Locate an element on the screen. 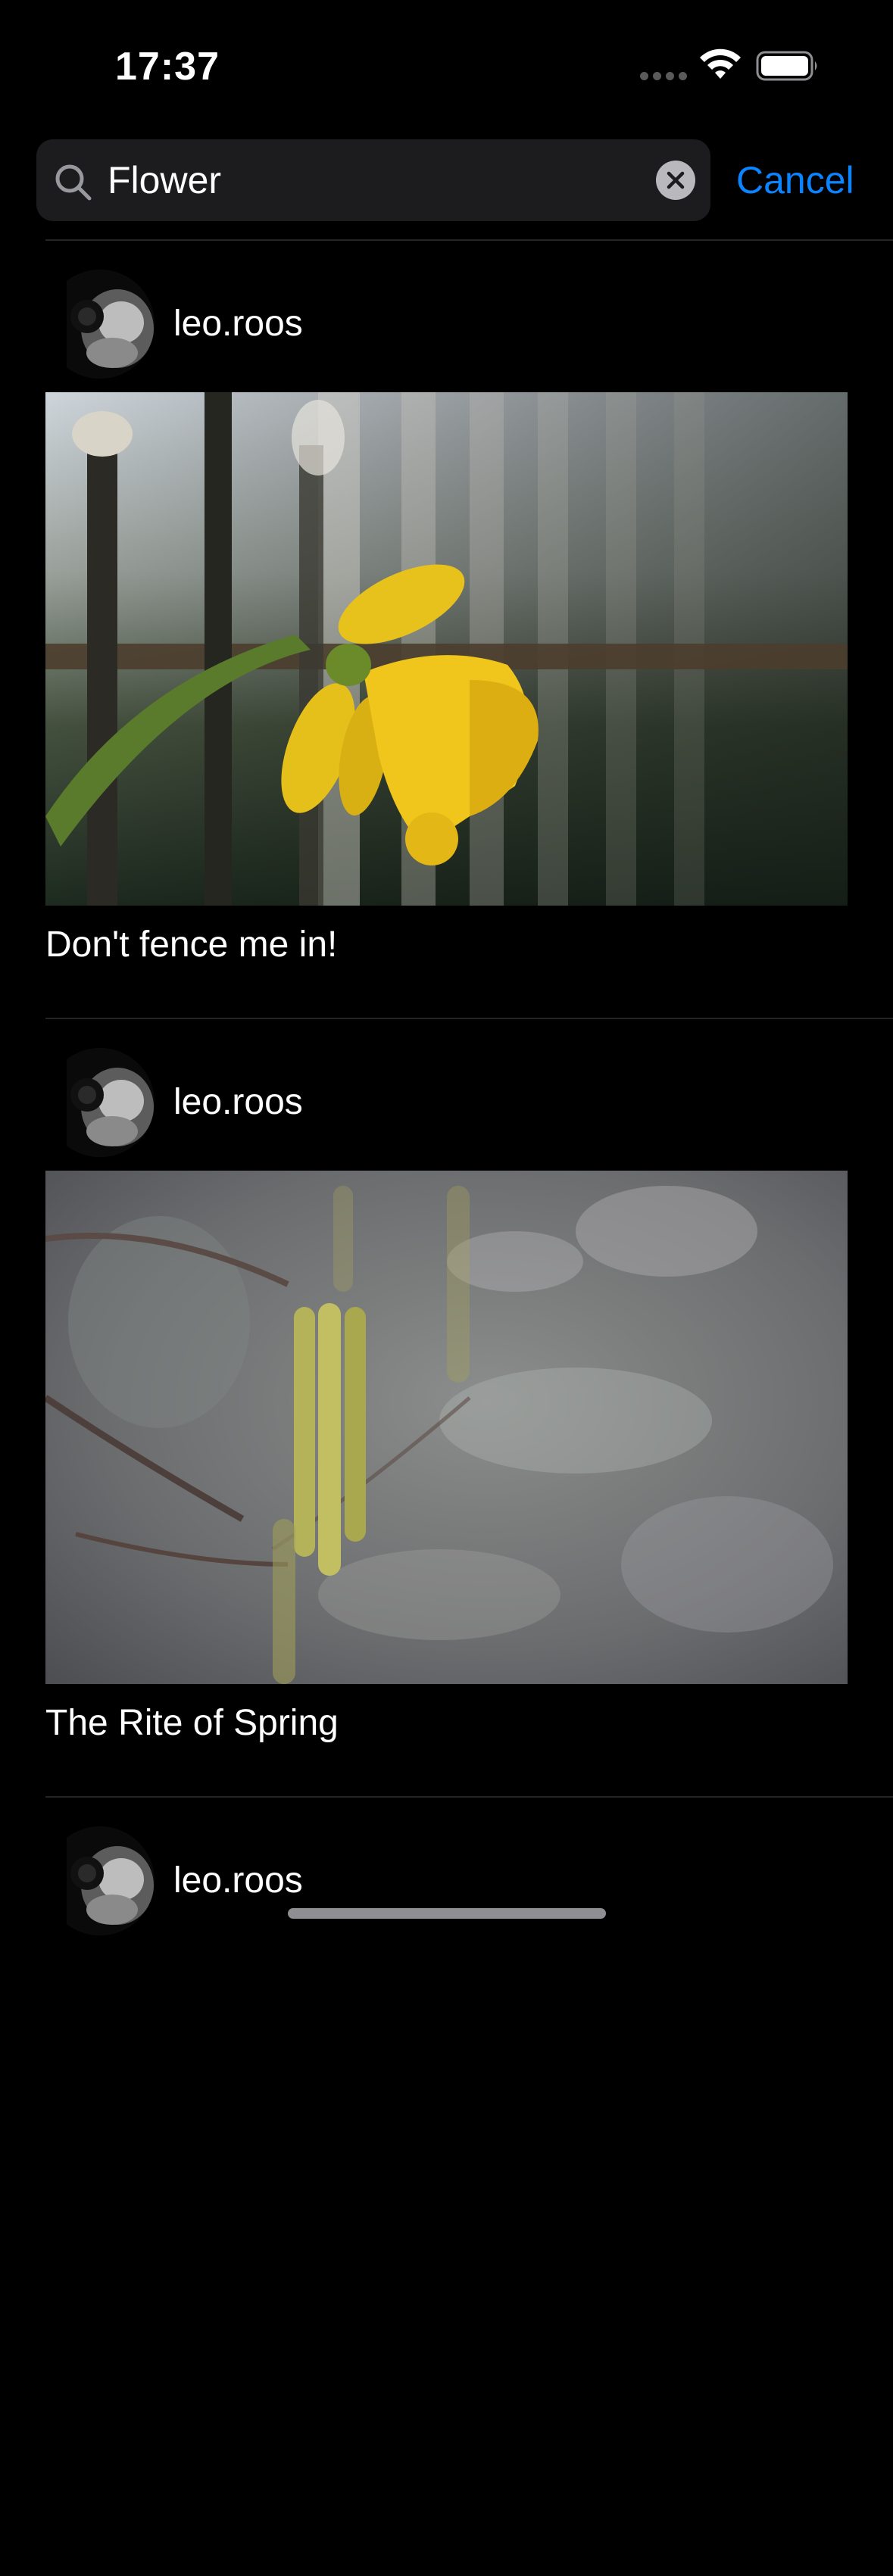  status-time: 17:37 is located at coordinates (168, 67).